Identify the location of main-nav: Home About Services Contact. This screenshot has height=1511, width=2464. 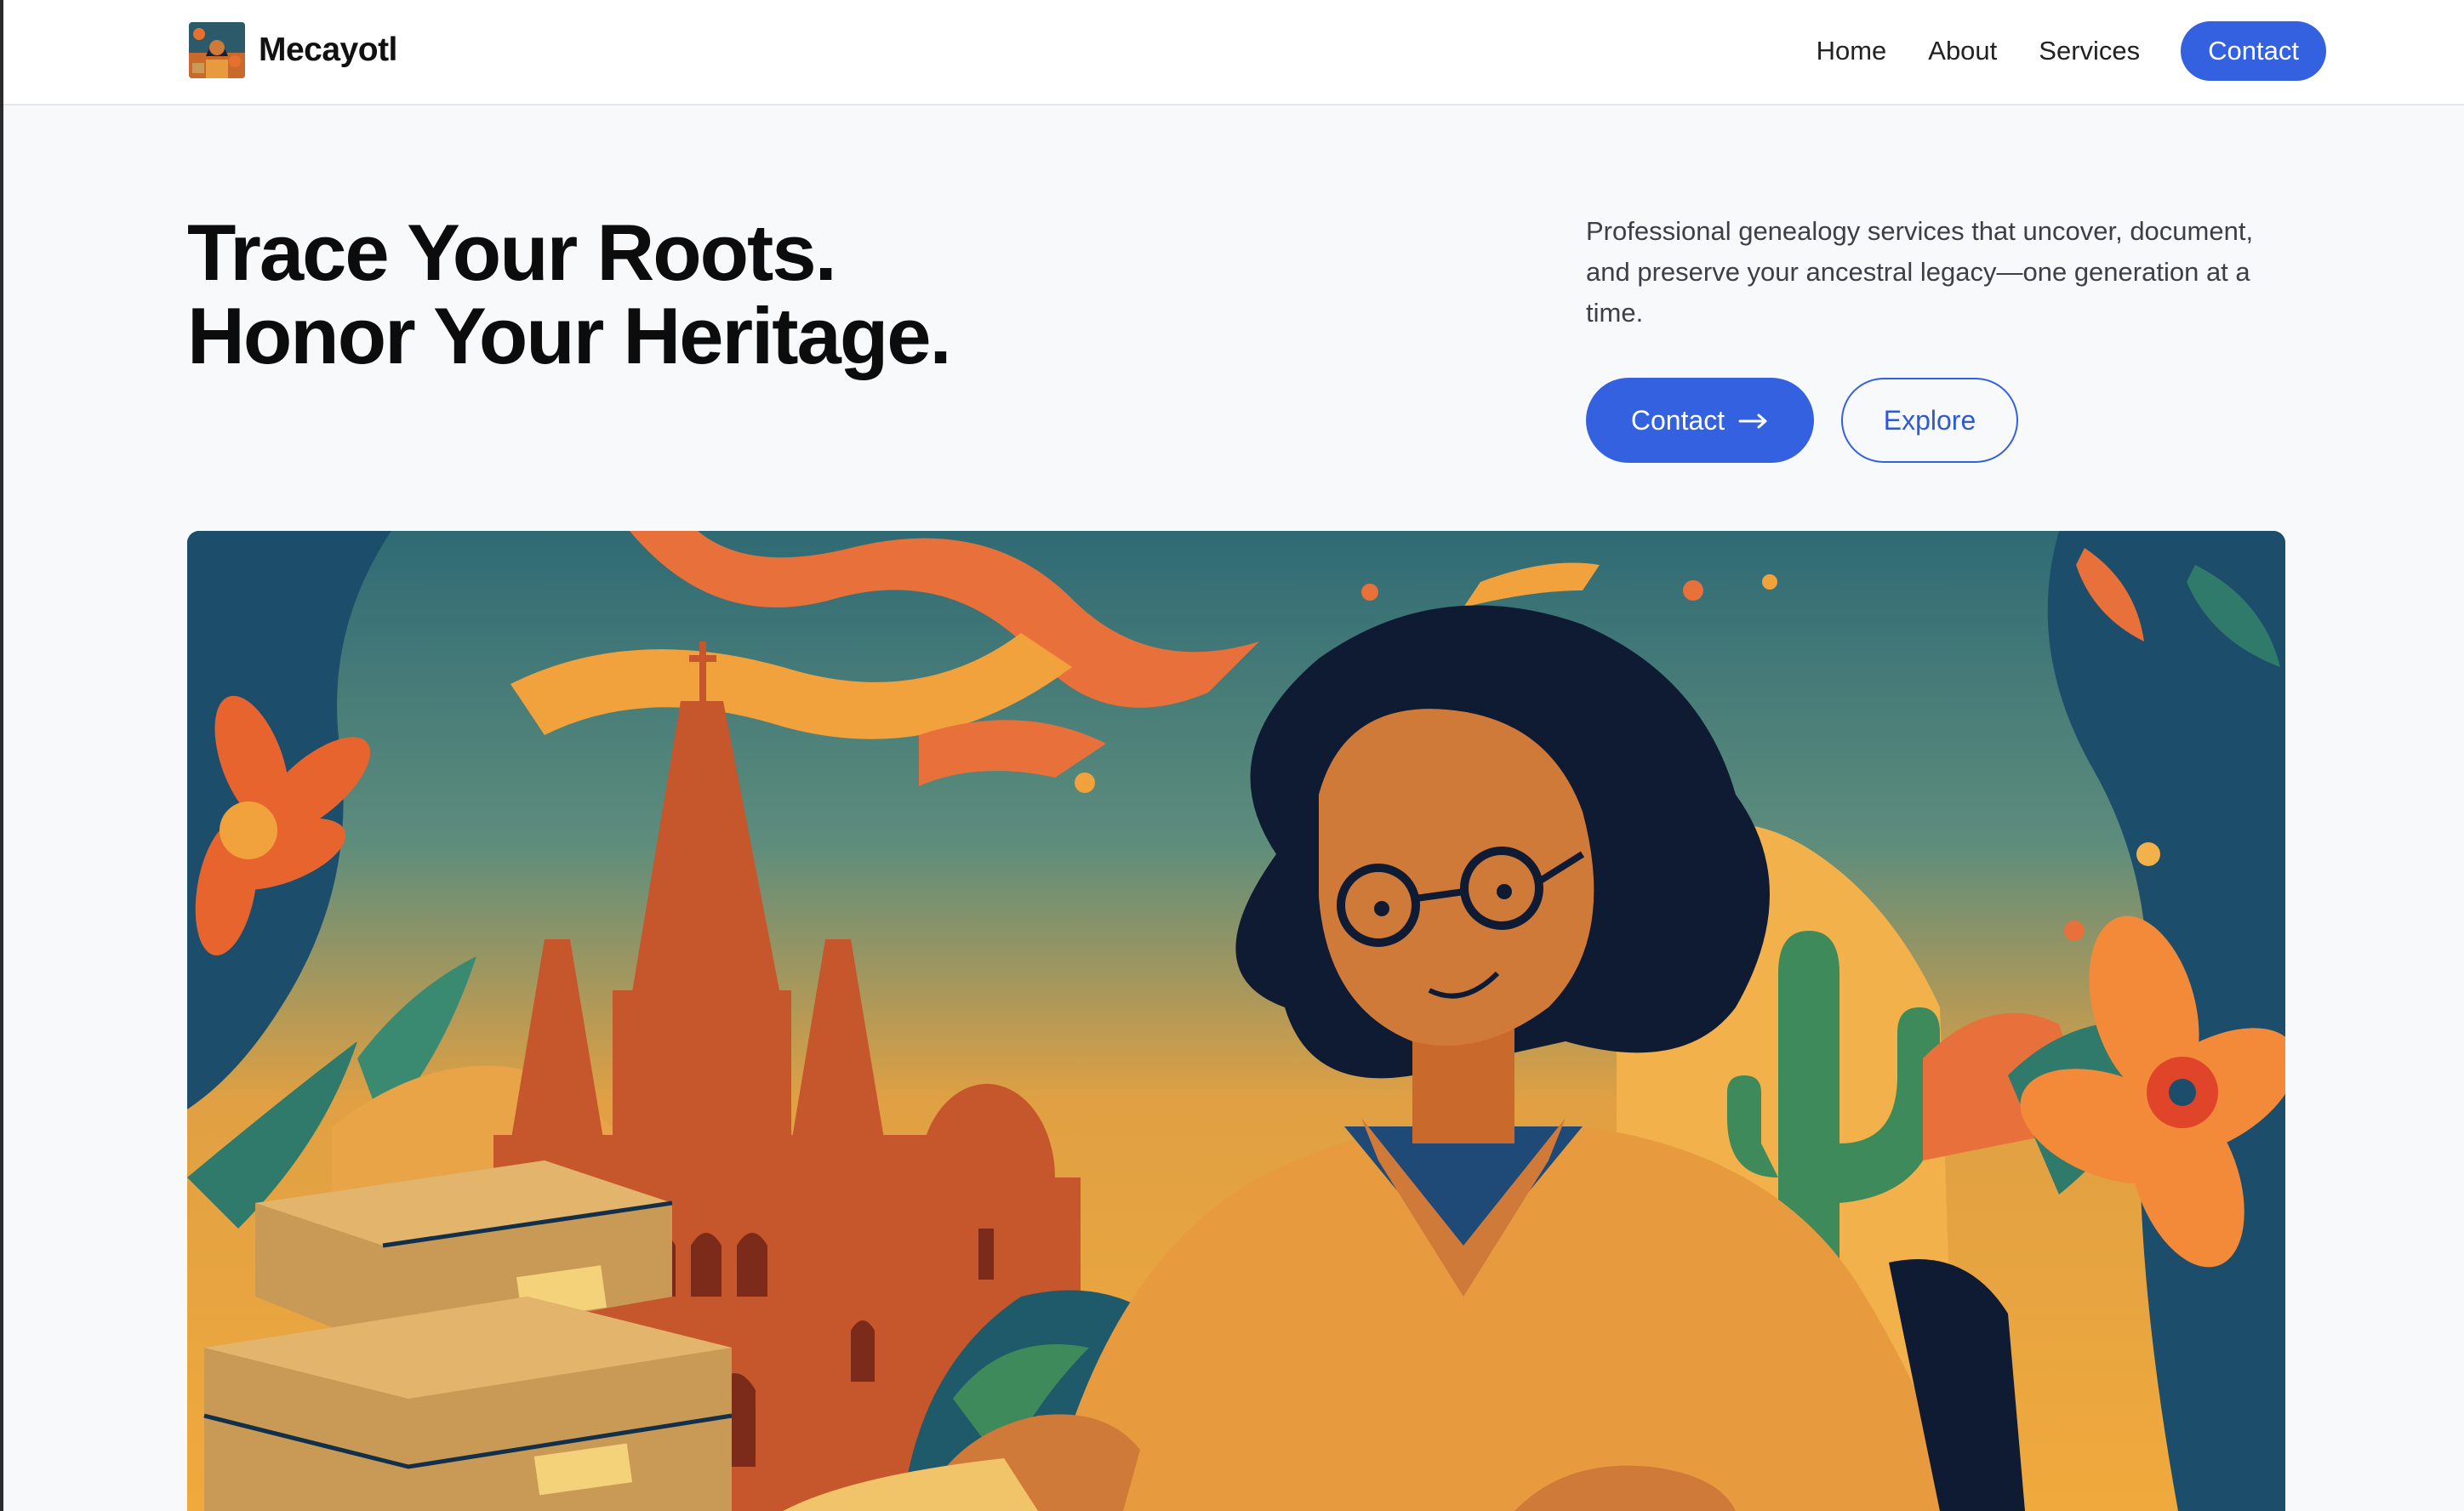
(2071, 51).